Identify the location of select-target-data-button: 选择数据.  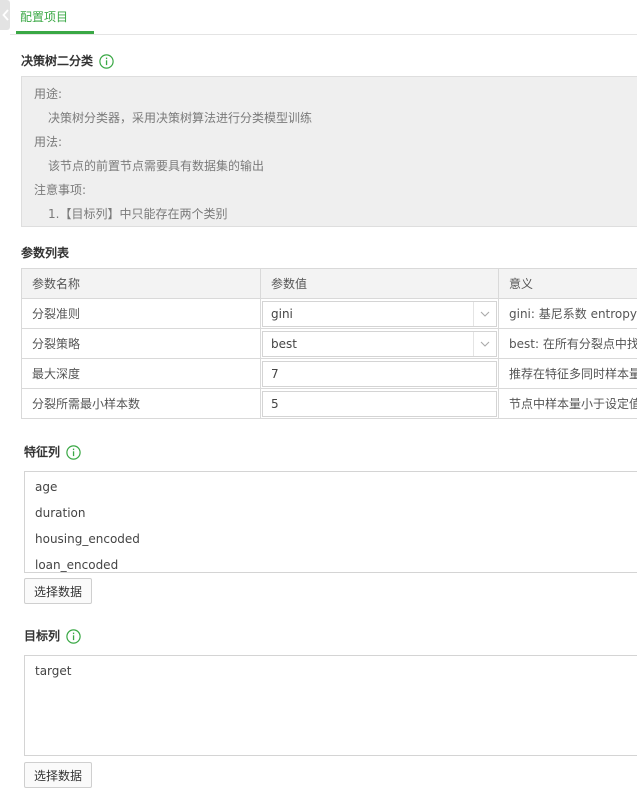
(58, 775).